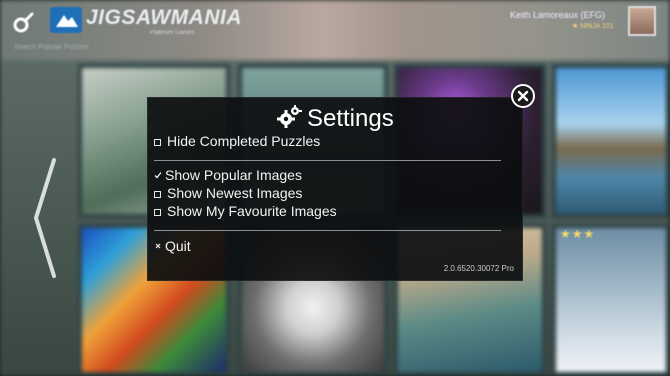 Image resolution: width=670 pixels, height=376 pixels. I want to click on settings-title: Settings, so click(335, 118).